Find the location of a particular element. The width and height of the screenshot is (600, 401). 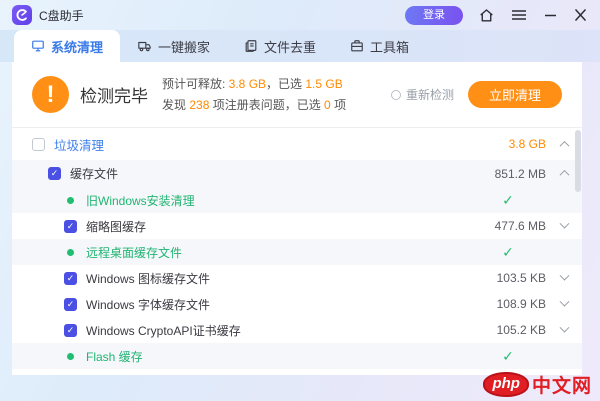

row-label: Windows 字体缓存文件 is located at coordinates (148, 304).